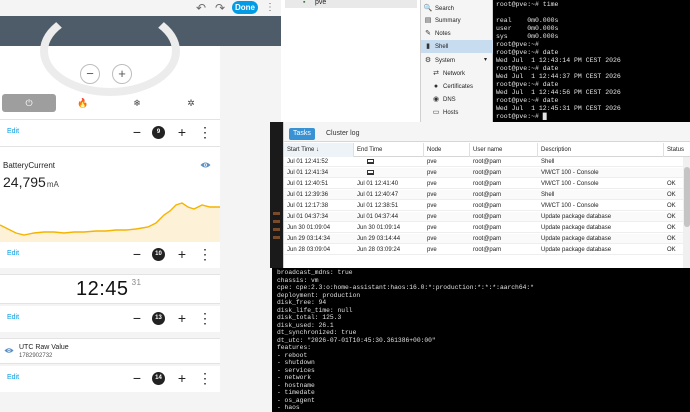 The height and width of the screenshot is (412, 690). Describe the element at coordinates (201, 8) in the screenshot. I see `undo-icon: ↶` at that location.